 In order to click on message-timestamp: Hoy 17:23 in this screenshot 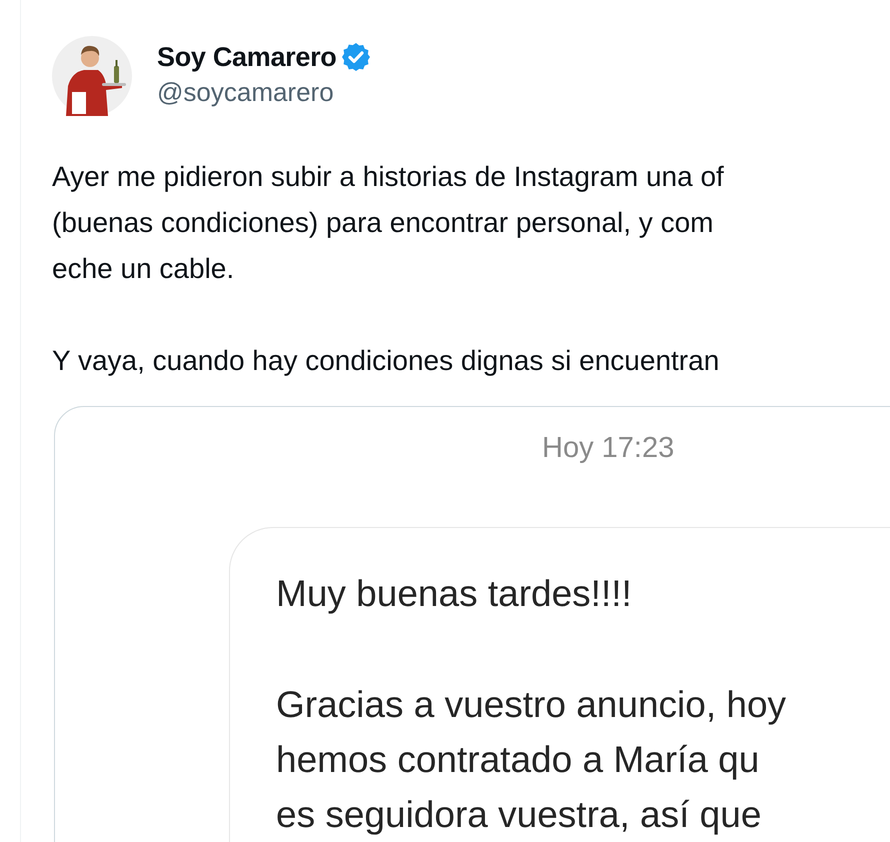, I will do `click(608, 448)`.